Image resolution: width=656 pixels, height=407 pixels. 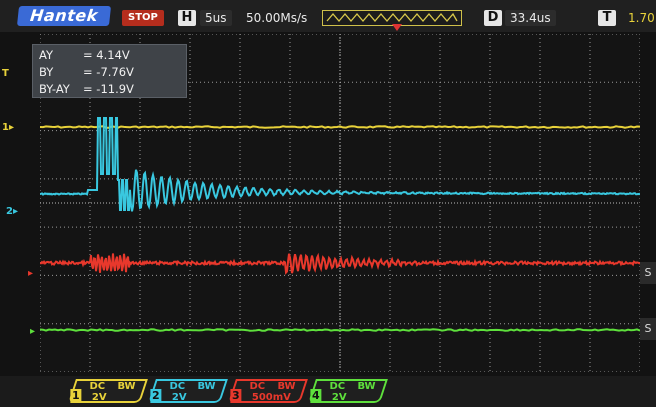 I want to click on cursor-label: BY, so click(x=46, y=72).